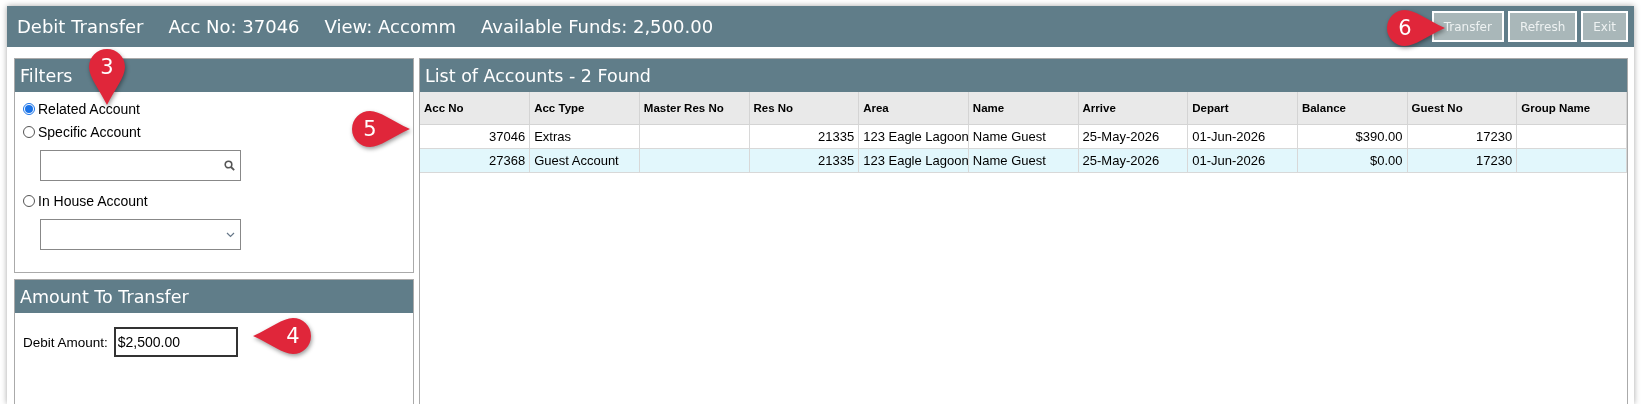 The width and height of the screenshot is (1642, 410). Describe the element at coordinates (597, 26) in the screenshot. I see `available-funds: Available Funds: 2,500.00` at that location.